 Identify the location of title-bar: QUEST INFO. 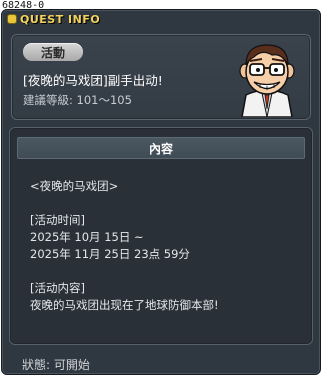
(54, 19).